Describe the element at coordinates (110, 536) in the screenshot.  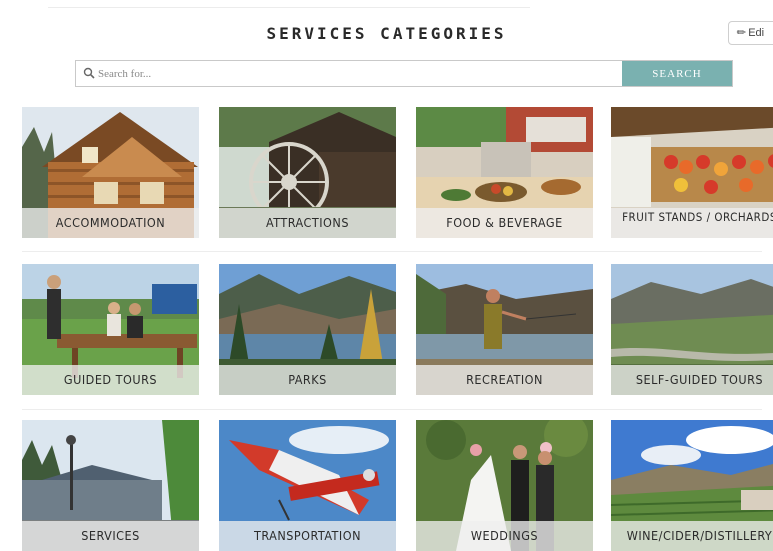
I see `tile-label: SERVICES` at that location.